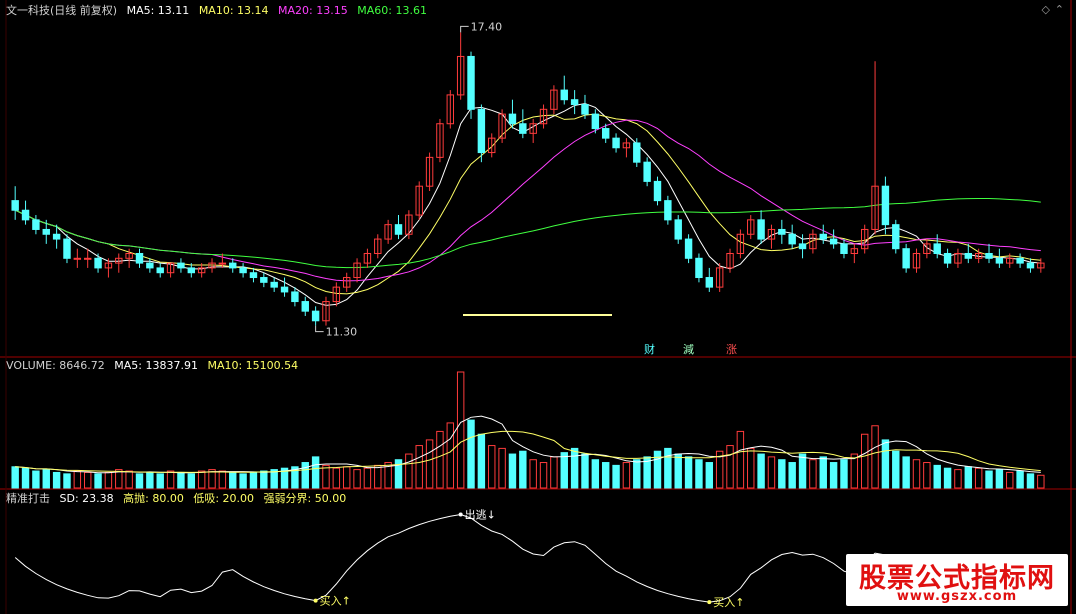  Describe the element at coordinates (957, 580) in the screenshot. I see `watermark-logo: 股票公式指标网 www.gszx.com` at that location.